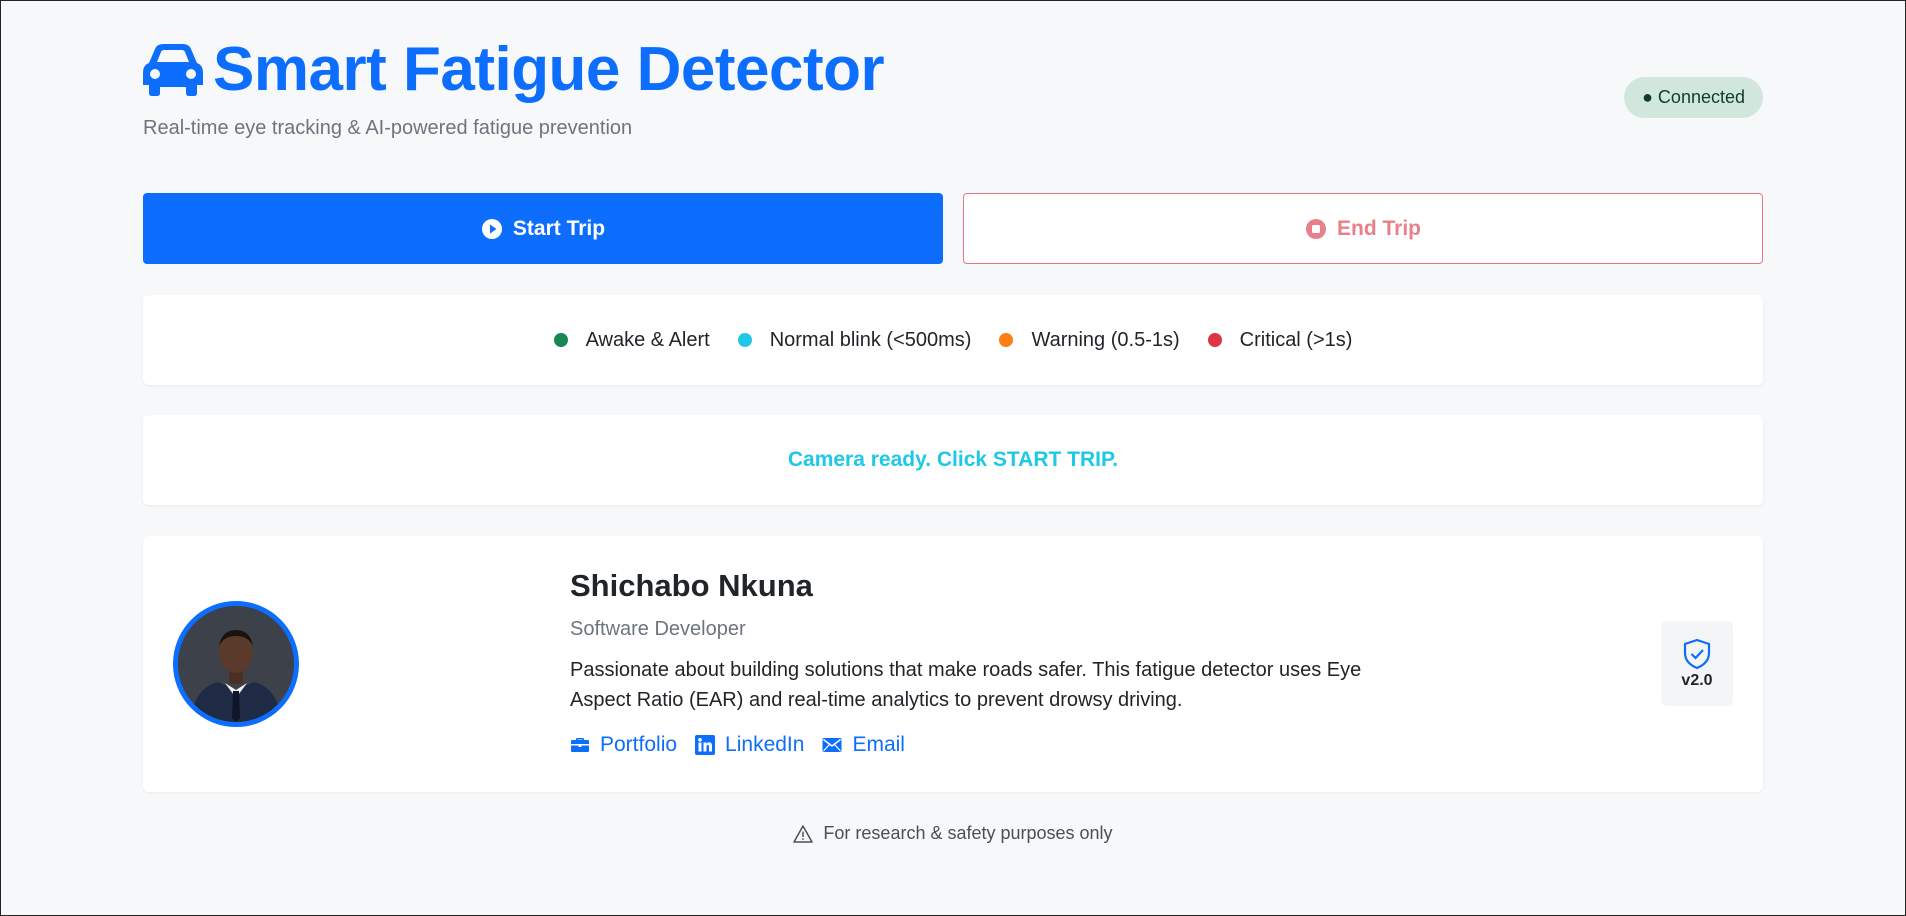 The image size is (1906, 916). I want to click on legend-item-normal-blink: Normal blink (<500ms), so click(854, 340).